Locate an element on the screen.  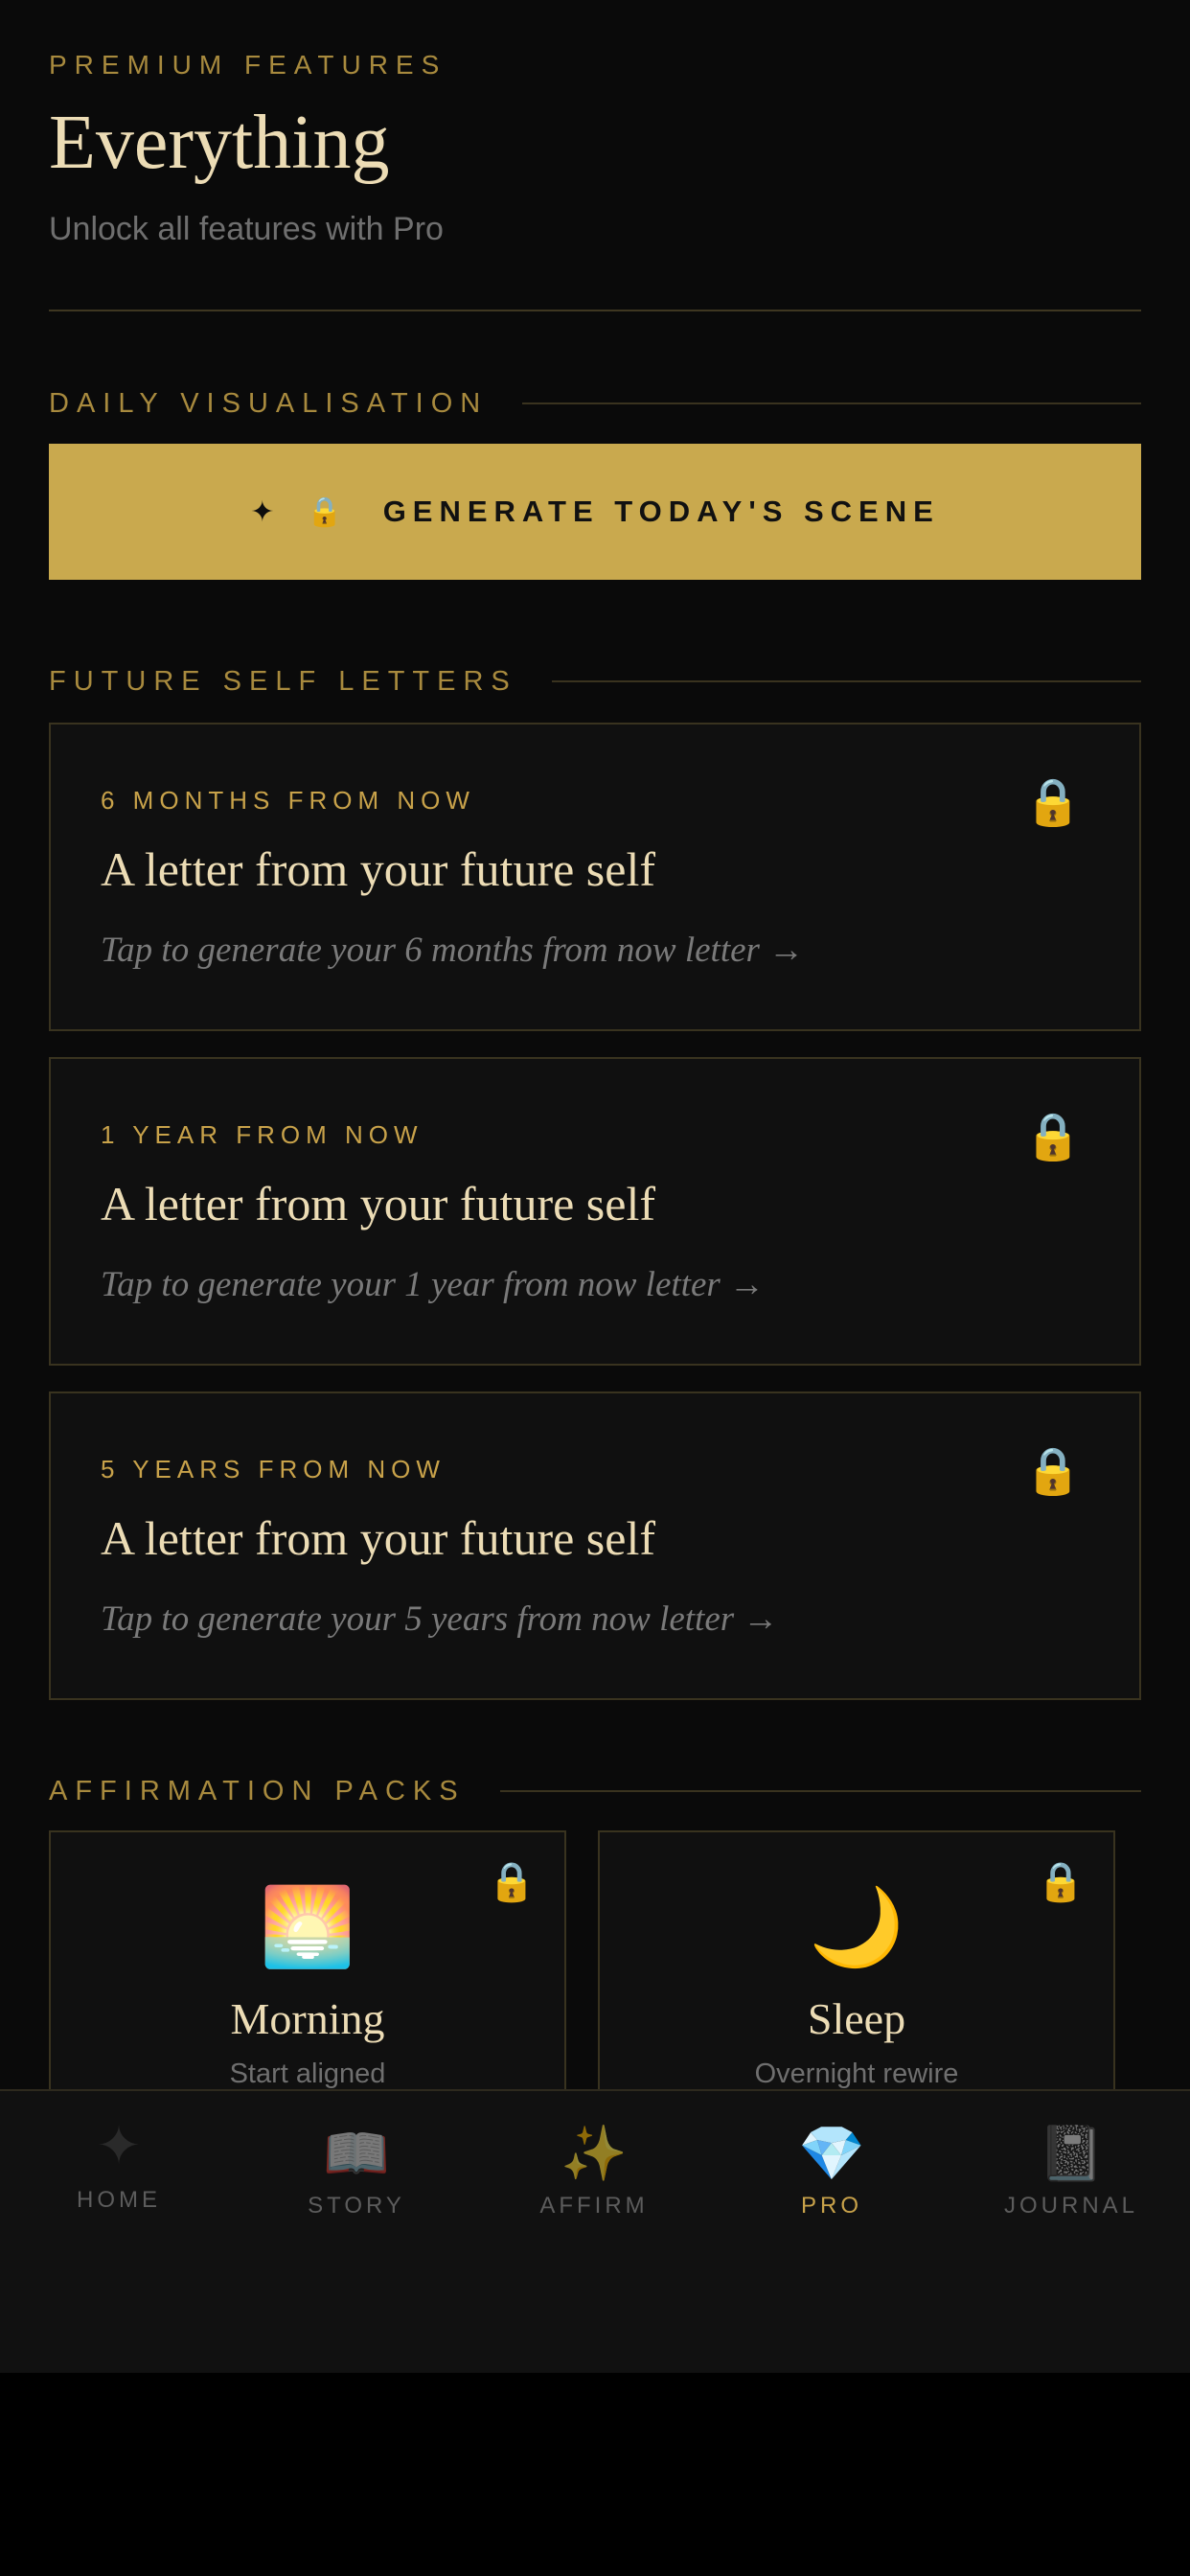
tab-home: ✦ HOME is located at coordinates (119, 2172).